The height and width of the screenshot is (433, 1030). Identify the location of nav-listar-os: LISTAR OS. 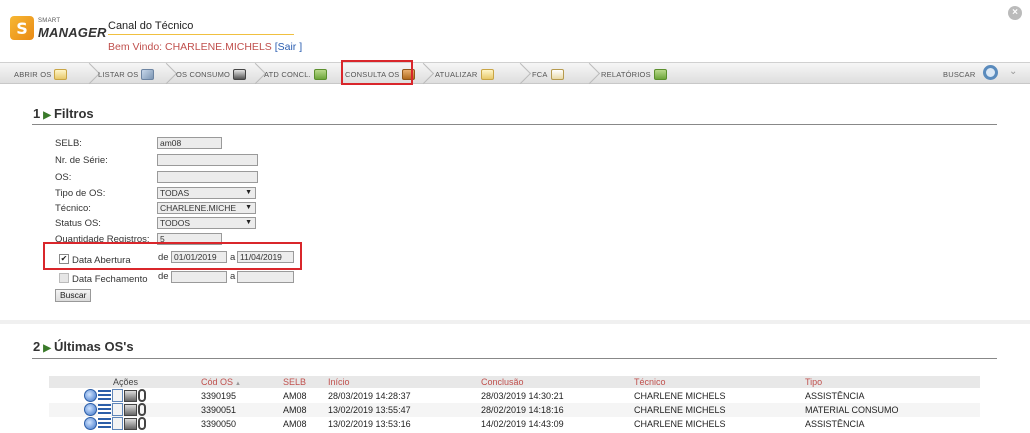
(126, 74).